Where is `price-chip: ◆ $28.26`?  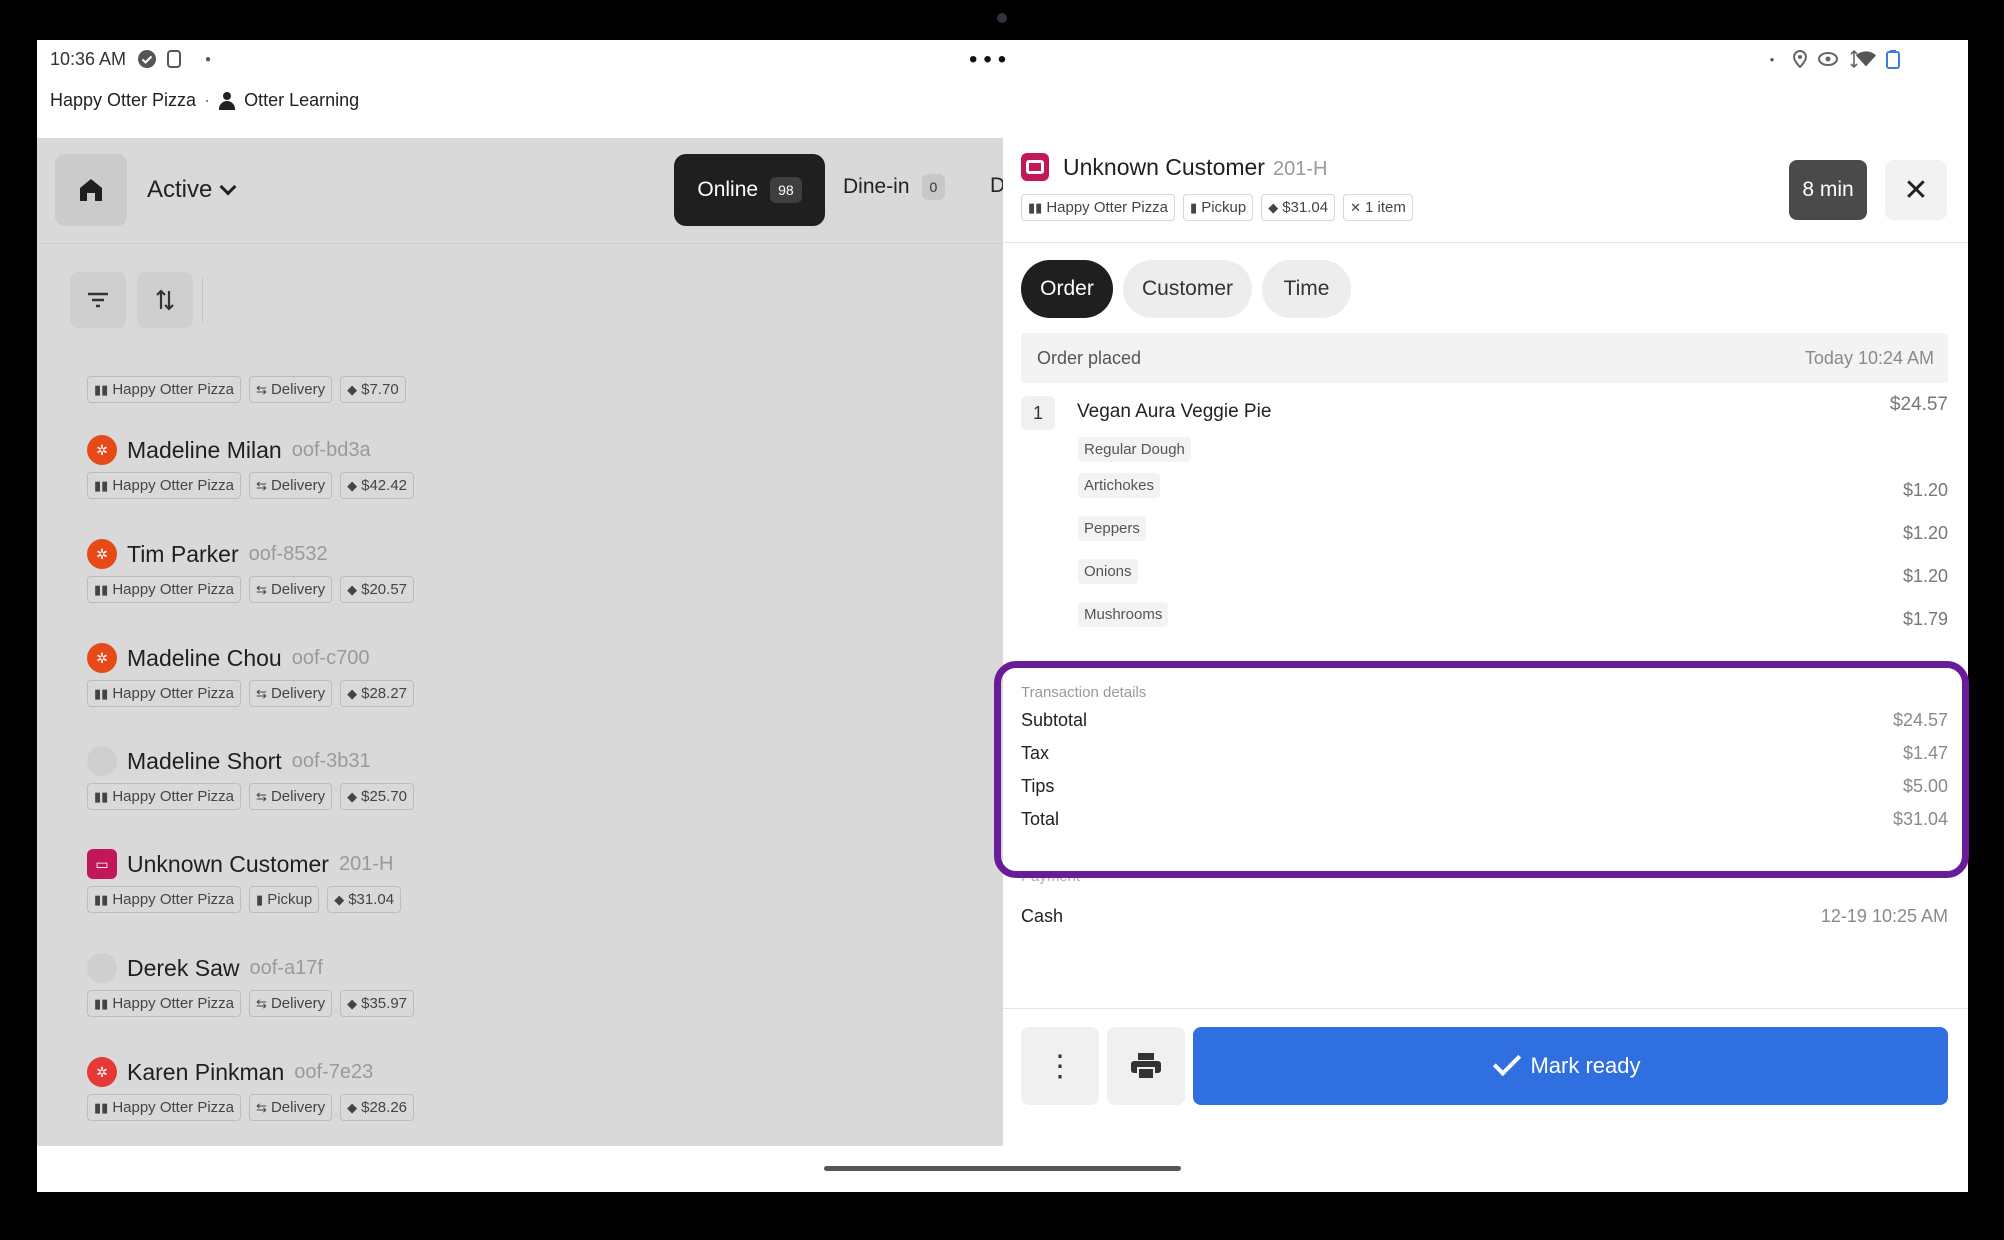
price-chip: ◆ $28.26 is located at coordinates (377, 1107).